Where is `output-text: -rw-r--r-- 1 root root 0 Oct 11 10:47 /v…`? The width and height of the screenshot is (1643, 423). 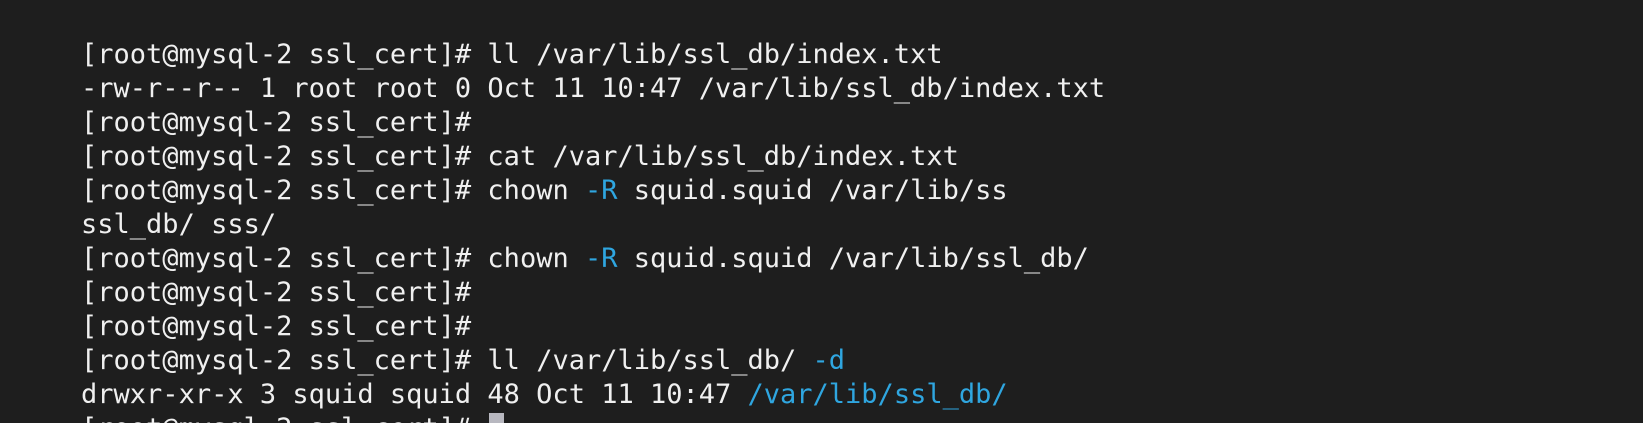
output-text: -rw-r--r-- 1 root root 0 Oct 11 10:47 /v… is located at coordinates (593, 88).